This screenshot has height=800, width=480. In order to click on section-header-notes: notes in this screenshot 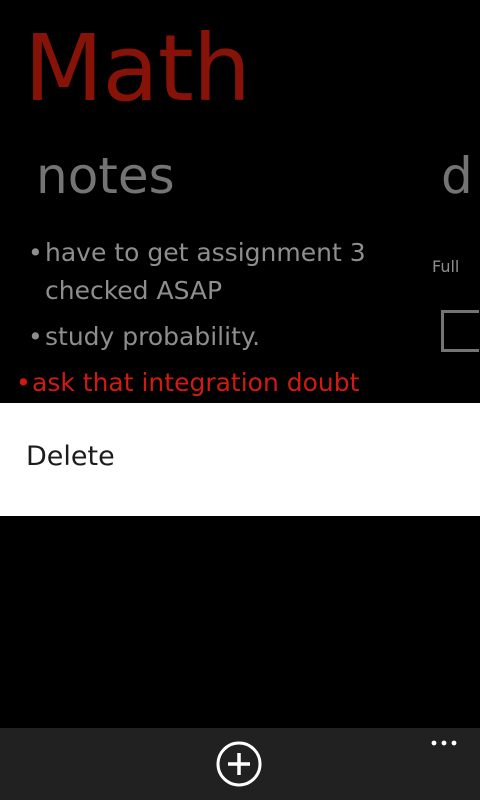, I will do `click(105, 176)`.